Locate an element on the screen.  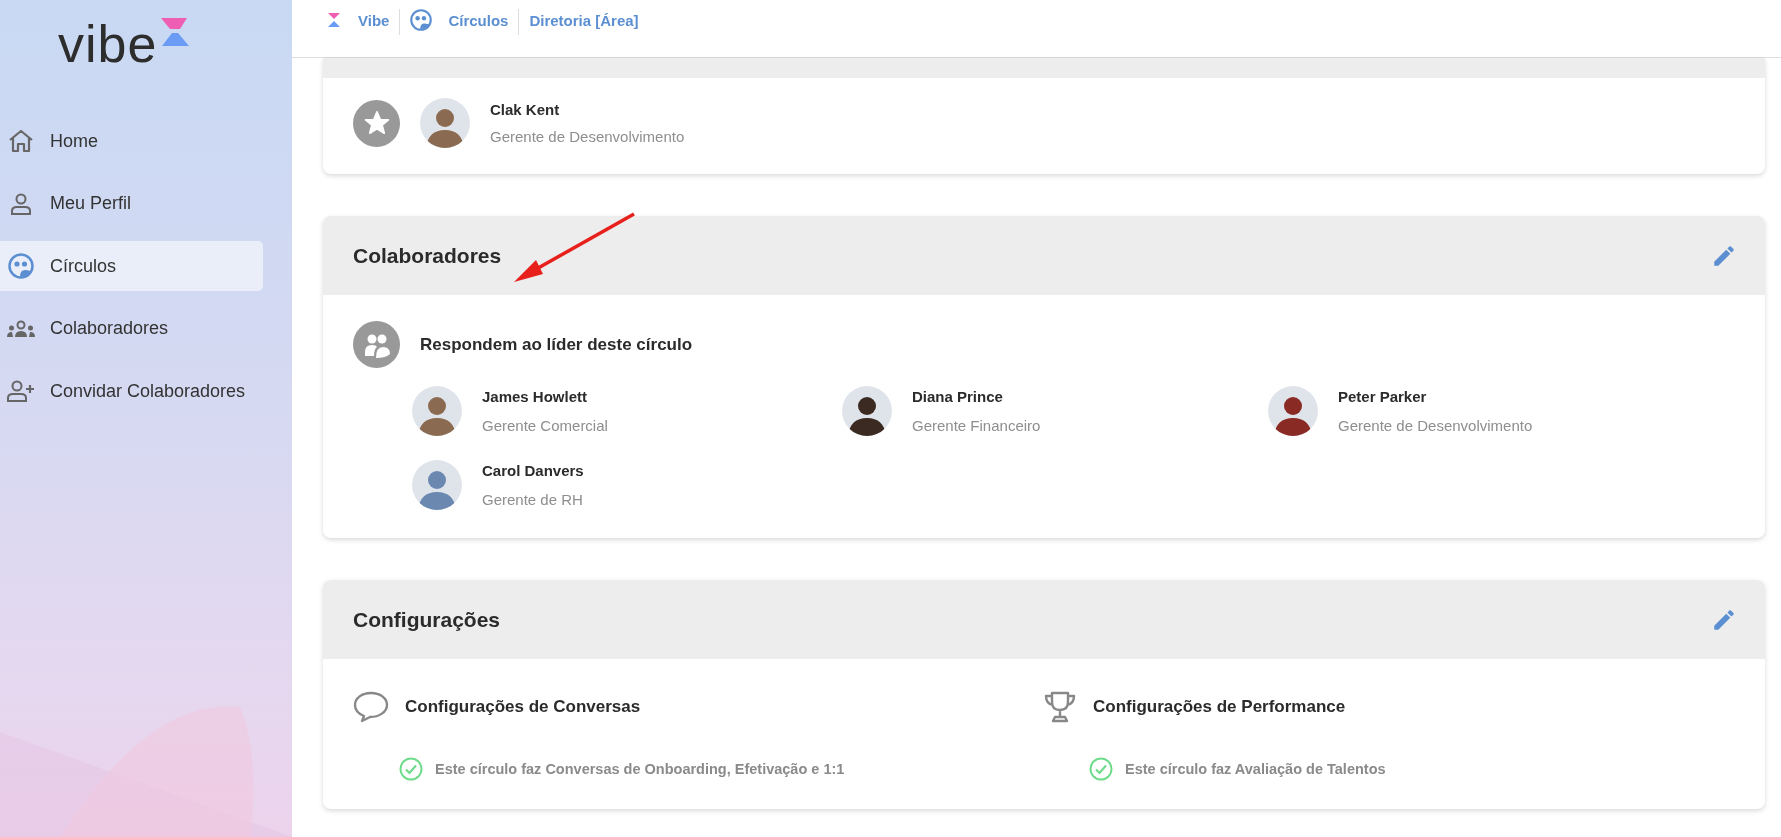
member-name: James Howlett is located at coordinates (535, 396).